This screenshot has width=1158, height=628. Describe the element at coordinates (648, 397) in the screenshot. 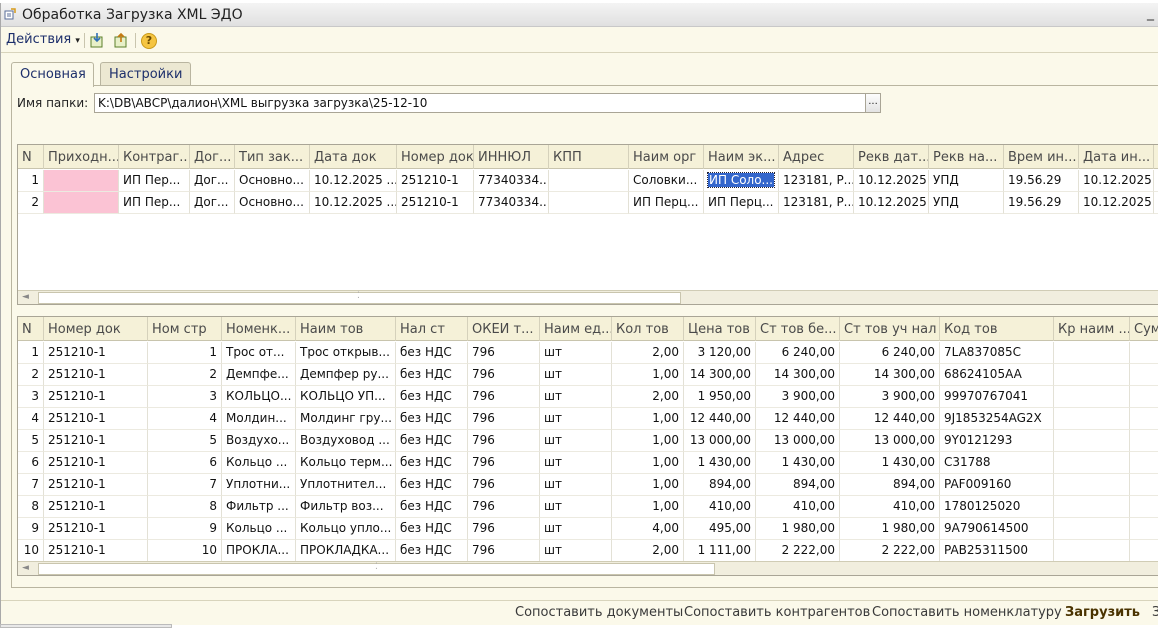

I see `table-cell: 2,00` at that location.